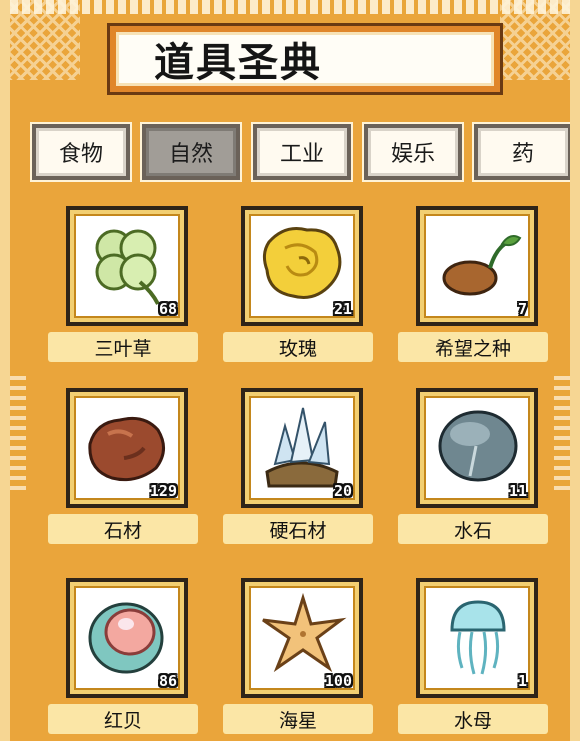  I want to click on item-count: 11, so click(517, 491).